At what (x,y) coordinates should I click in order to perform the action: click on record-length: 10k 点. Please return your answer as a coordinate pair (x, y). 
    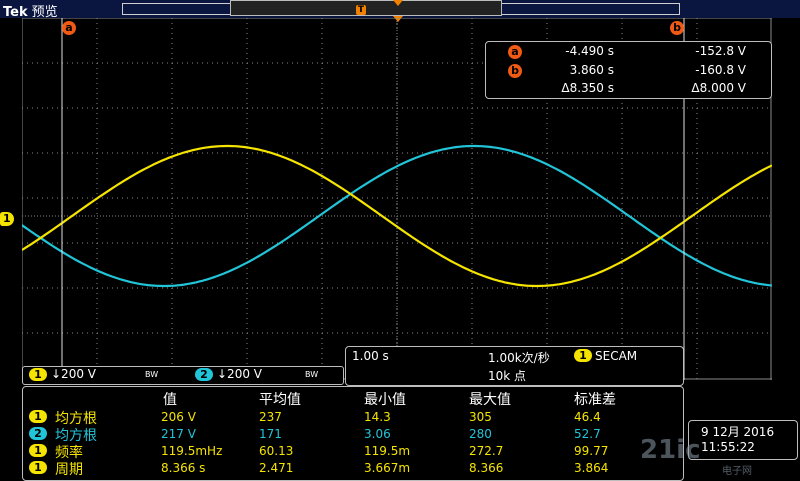
    Looking at the image, I should click on (507, 376).